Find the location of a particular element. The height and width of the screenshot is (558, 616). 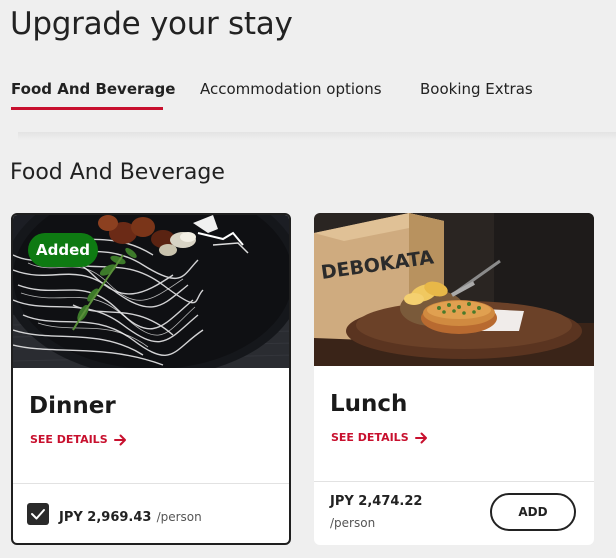

dinner-price-line: JPY 2,969.43 /person is located at coordinates (130, 515).